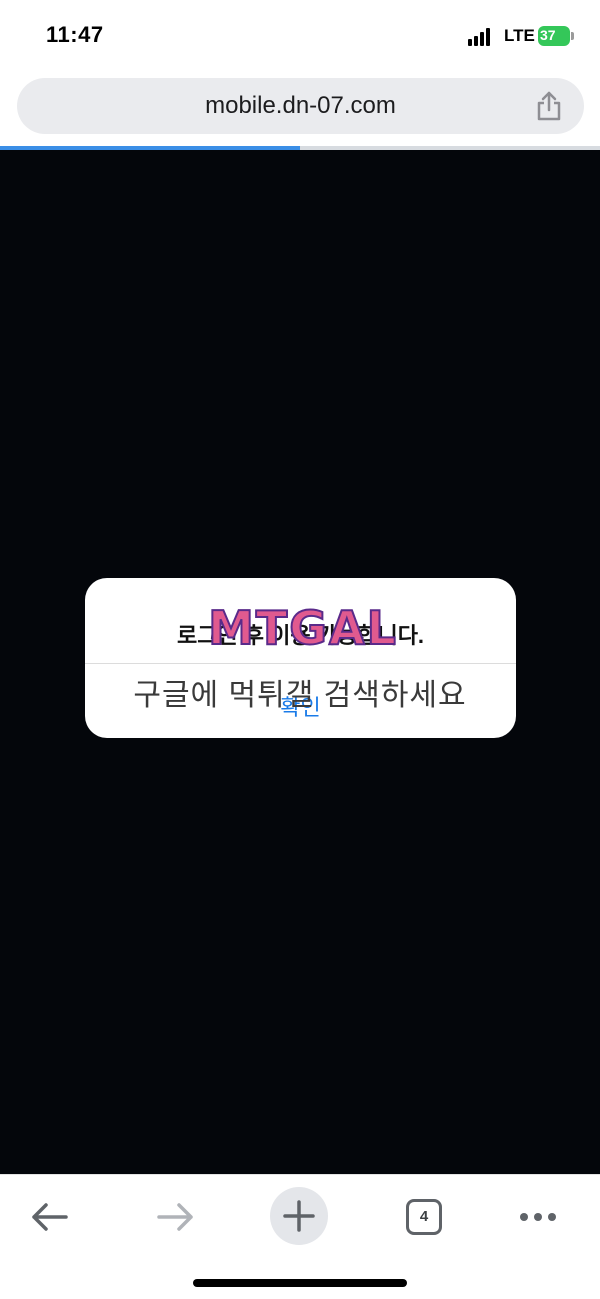 The image size is (600, 1299). I want to click on bottom-toolbar: 4, so click(300, 1236).